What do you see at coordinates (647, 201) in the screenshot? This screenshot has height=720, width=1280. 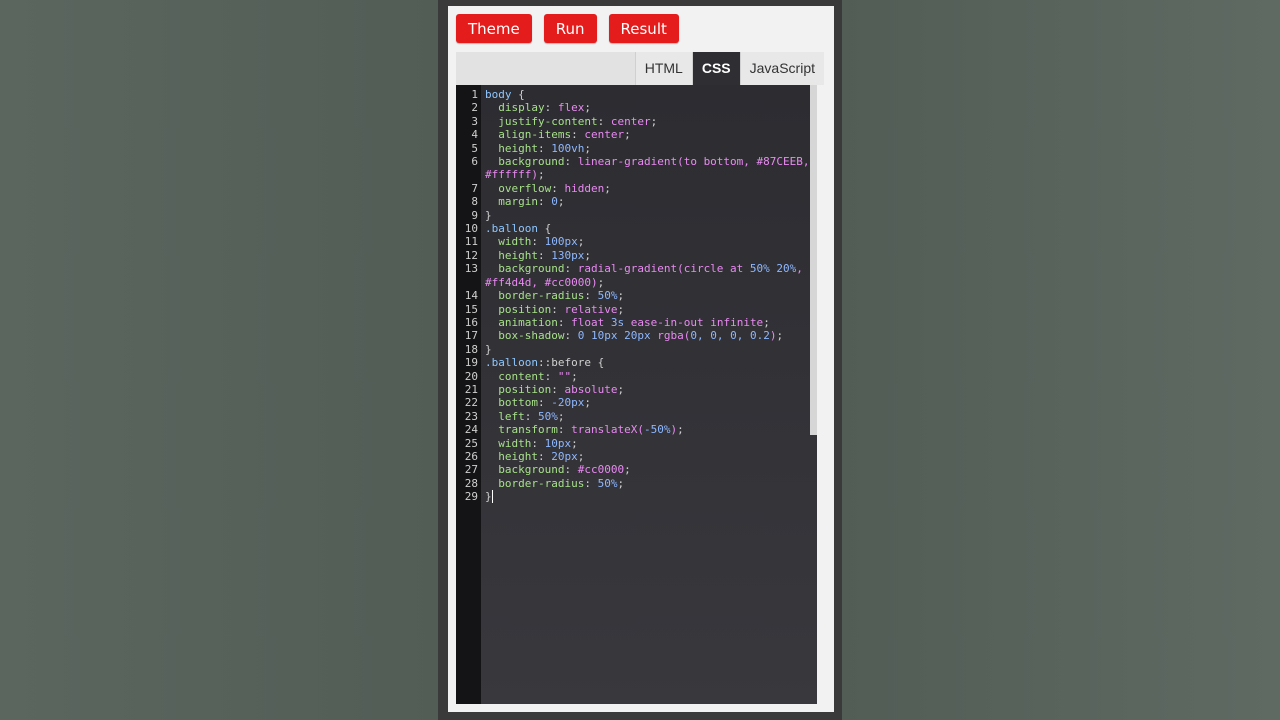 I see `line-text: margin: 0;` at bounding box center [647, 201].